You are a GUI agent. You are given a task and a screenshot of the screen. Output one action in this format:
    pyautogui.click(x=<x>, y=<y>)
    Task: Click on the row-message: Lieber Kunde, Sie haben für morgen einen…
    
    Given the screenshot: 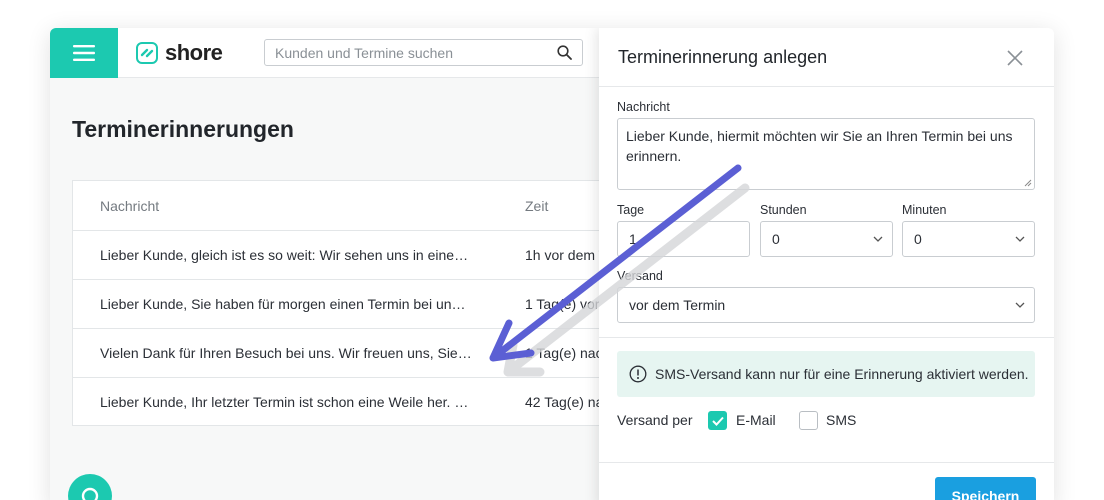 What is the action you would take?
    pyautogui.click(x=286, y=304)
    